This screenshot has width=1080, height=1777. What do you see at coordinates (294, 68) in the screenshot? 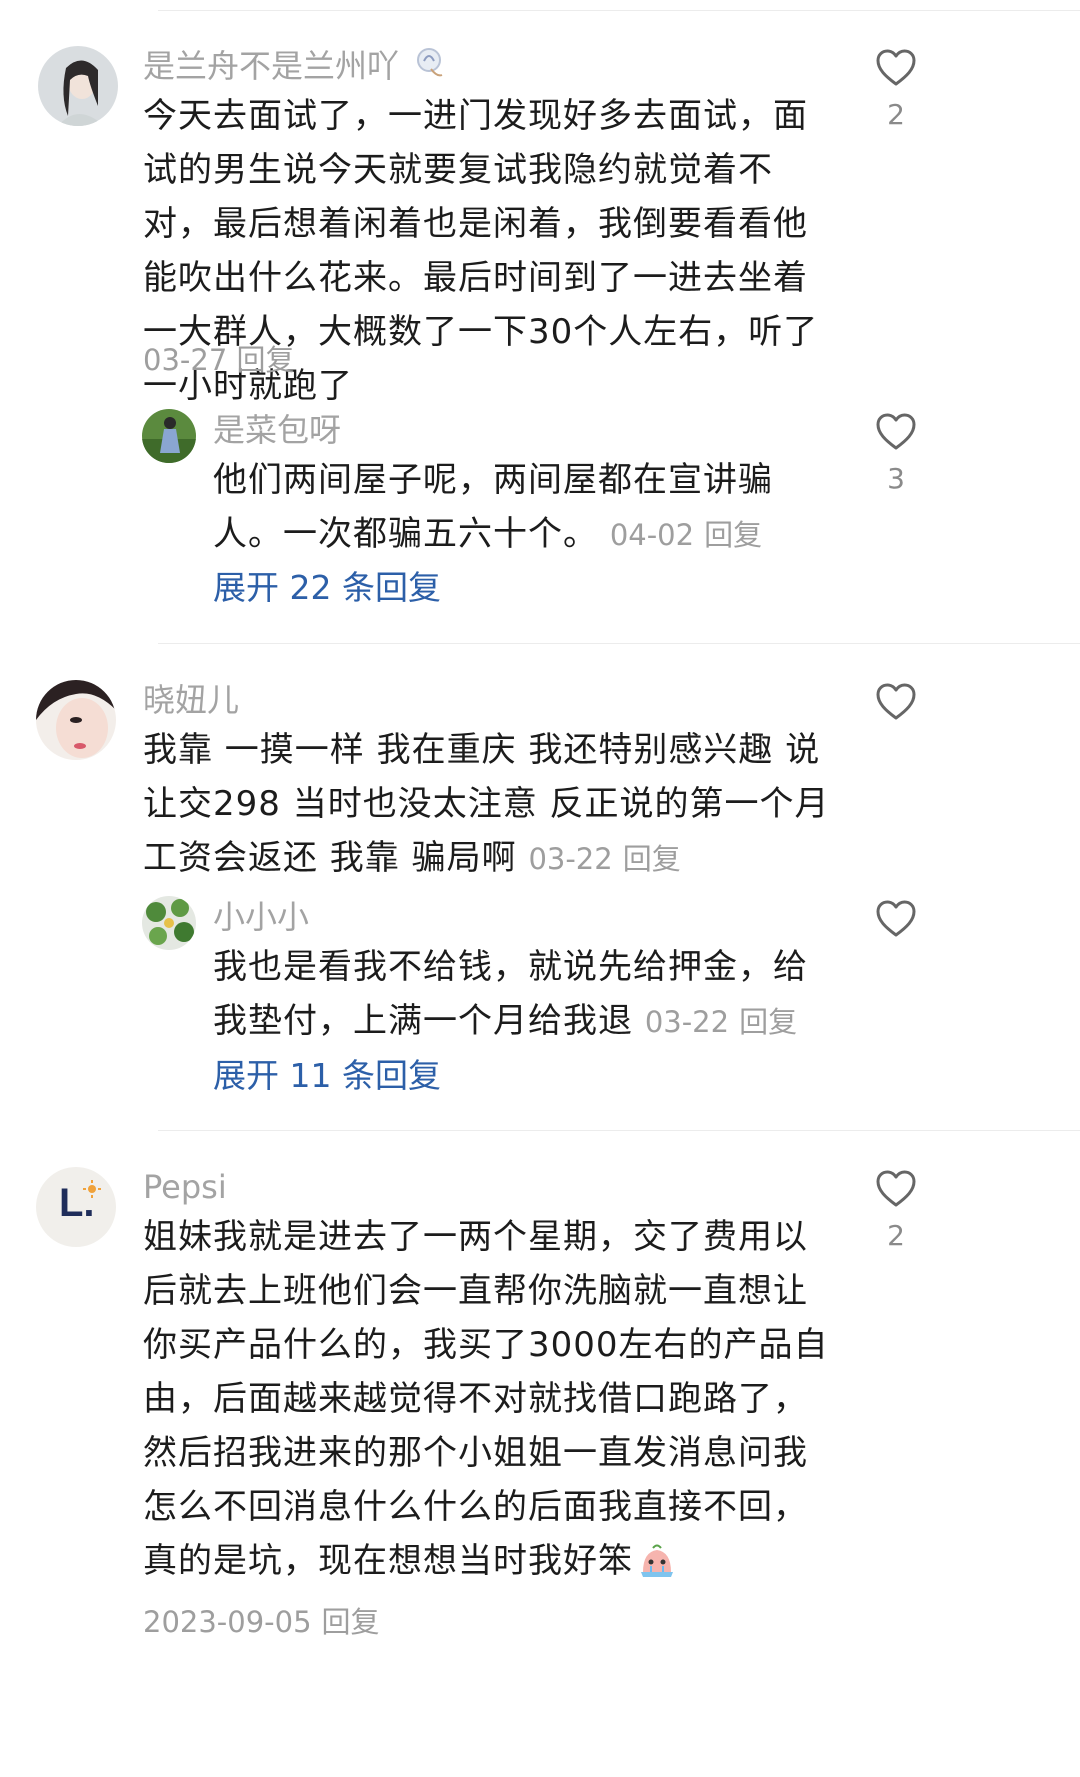
I see `comment-username: 是兰舟不是兰州吖` at bounding box center [294, 68].